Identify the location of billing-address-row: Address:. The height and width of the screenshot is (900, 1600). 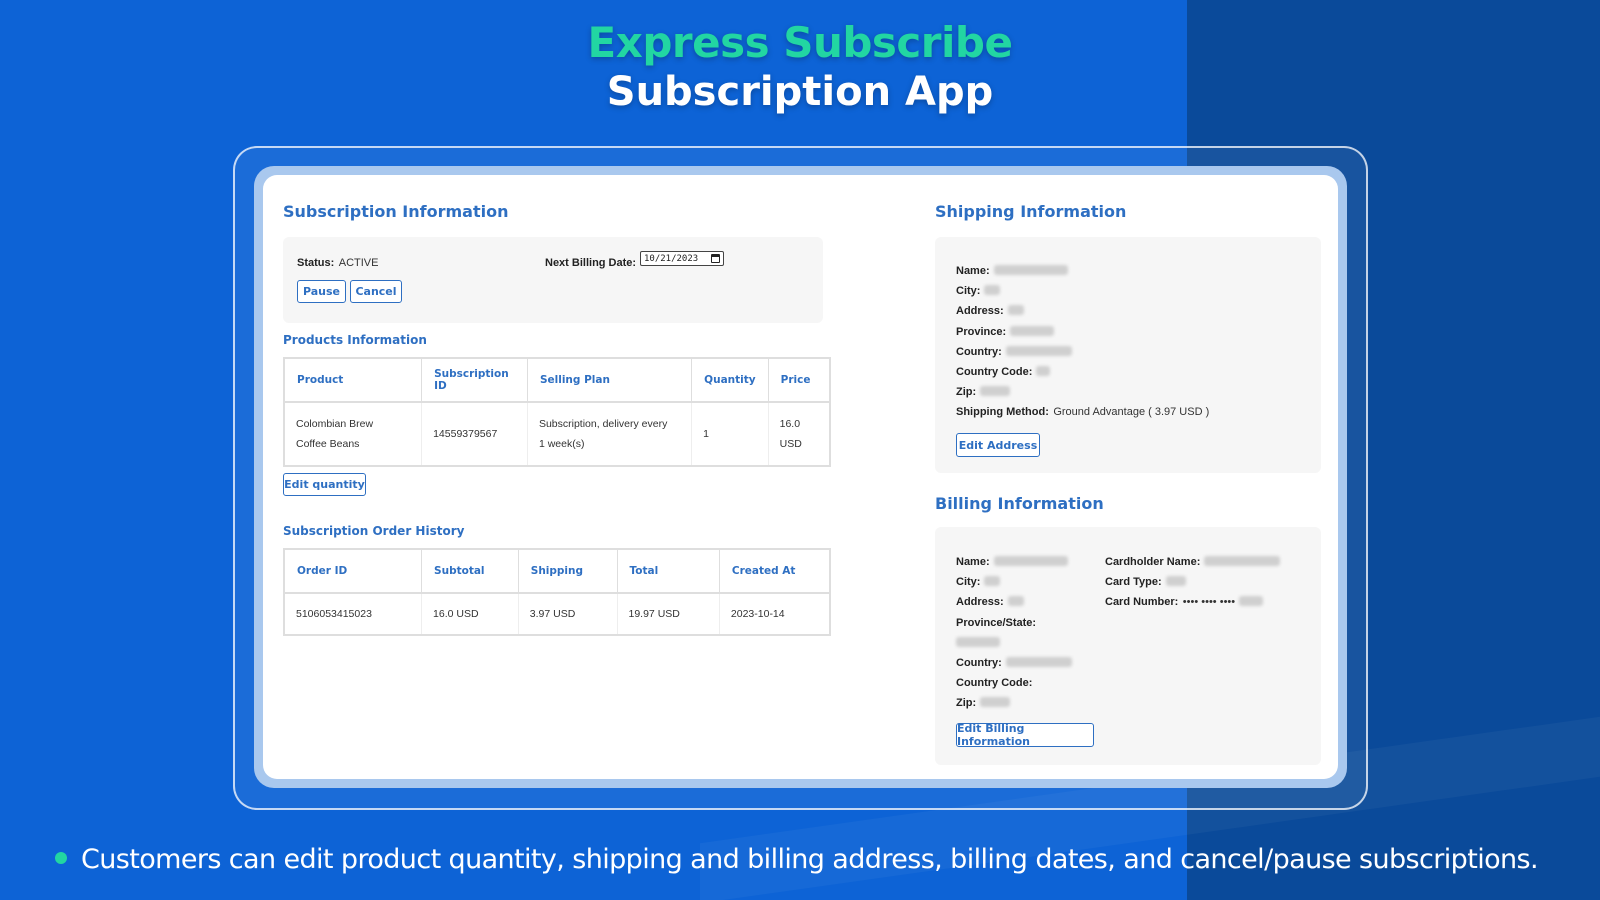
(990, 601).